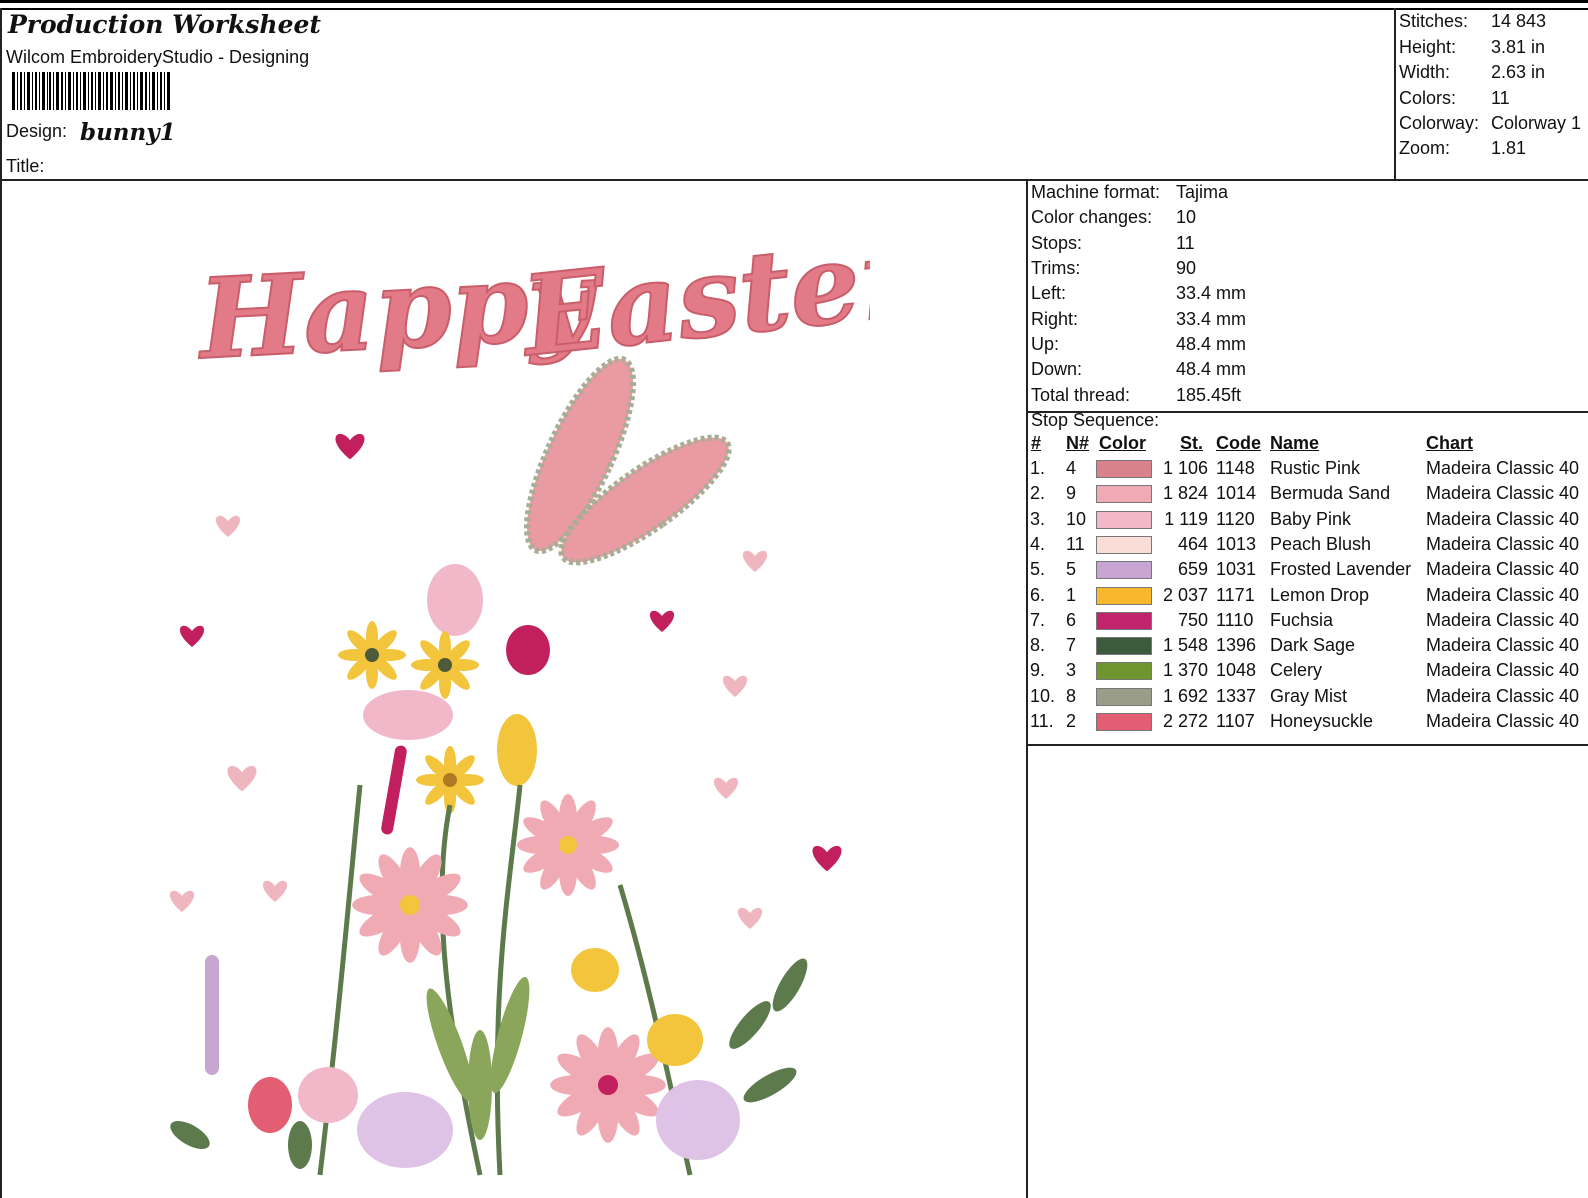  I want to click on col-chart: Chart, so click(1450, 443).